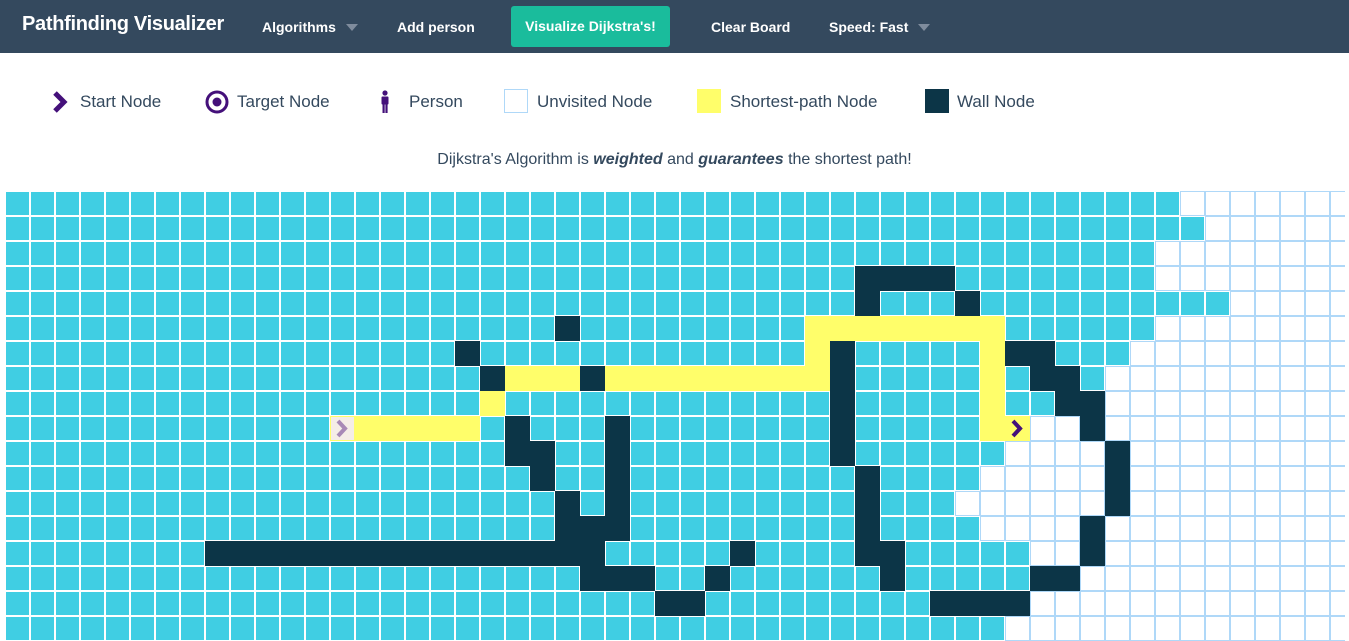  I want to click on algorithms-dropdown: Algorithms, so click(310, 27).